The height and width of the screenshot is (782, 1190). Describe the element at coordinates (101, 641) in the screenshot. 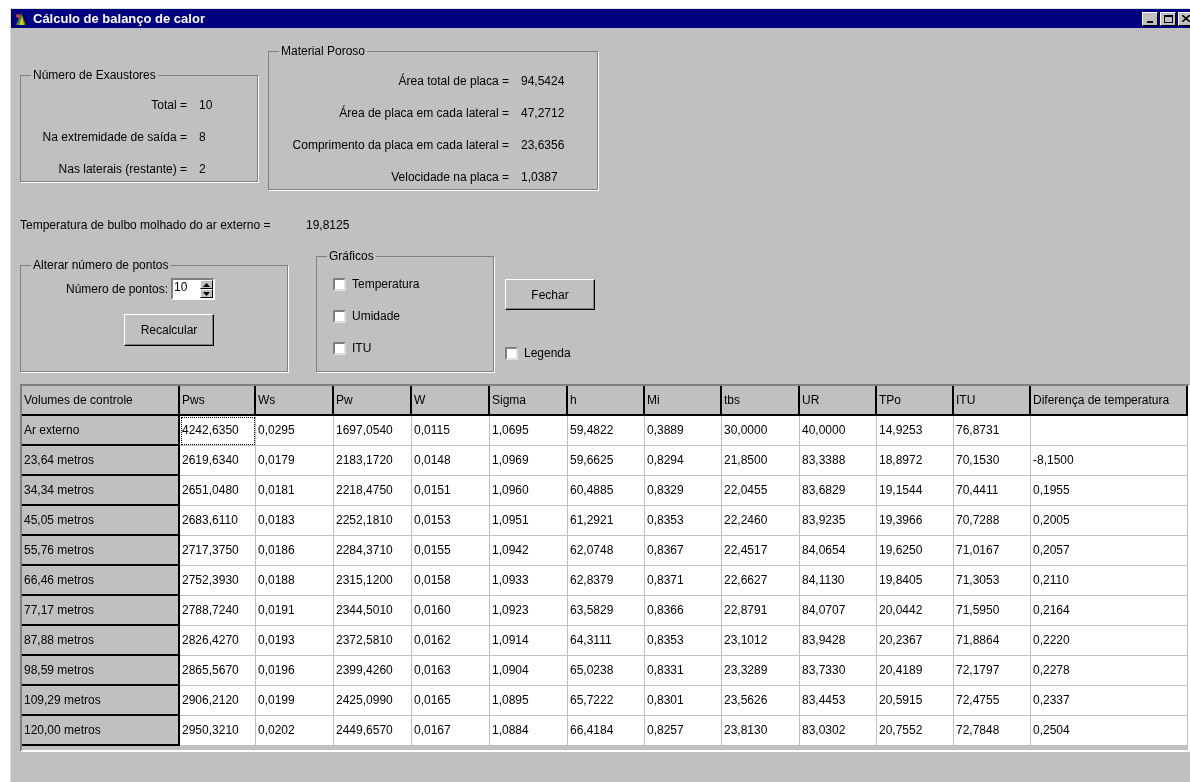

I see `row-header: 87,88 metros` at that location.